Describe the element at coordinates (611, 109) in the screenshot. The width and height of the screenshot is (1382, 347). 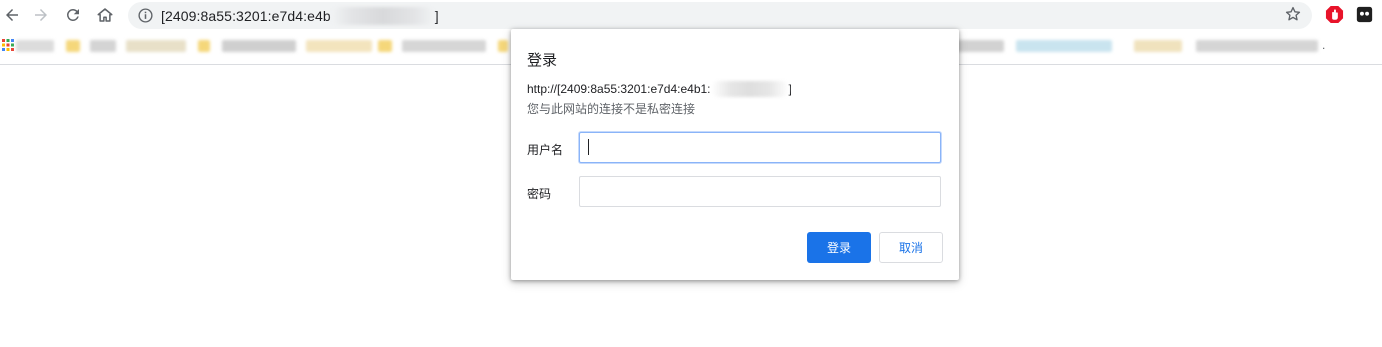
I see `insecure-connection-warning: 您与此网站的连接不是私密连接` at that location.